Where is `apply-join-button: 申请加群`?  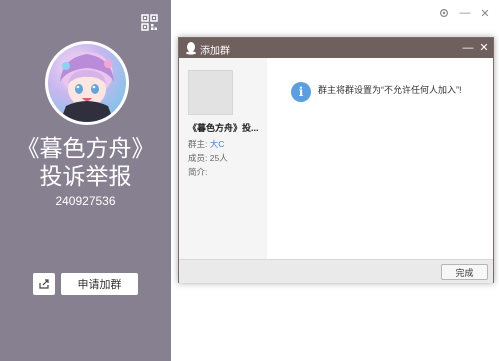
apply-join-button: 申请加群 is located at coordinates (99, 284).